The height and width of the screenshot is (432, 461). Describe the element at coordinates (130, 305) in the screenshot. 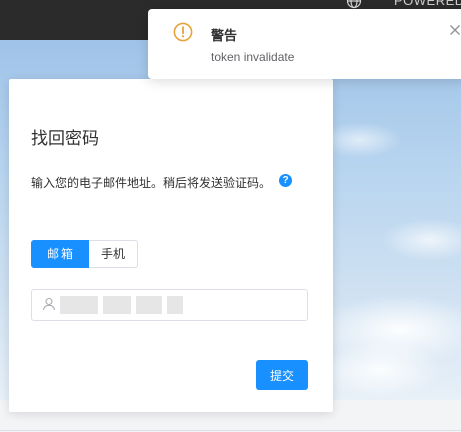

I see `redacted-value` at that location.